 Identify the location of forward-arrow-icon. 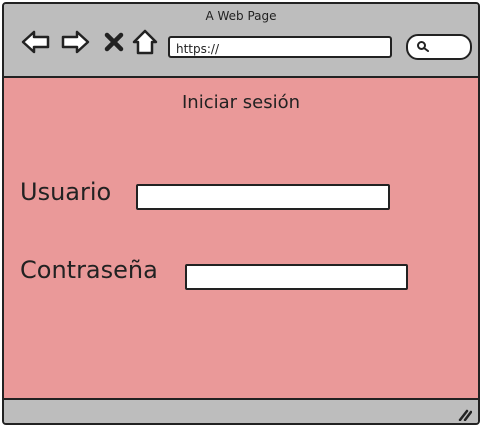
(75, 42).